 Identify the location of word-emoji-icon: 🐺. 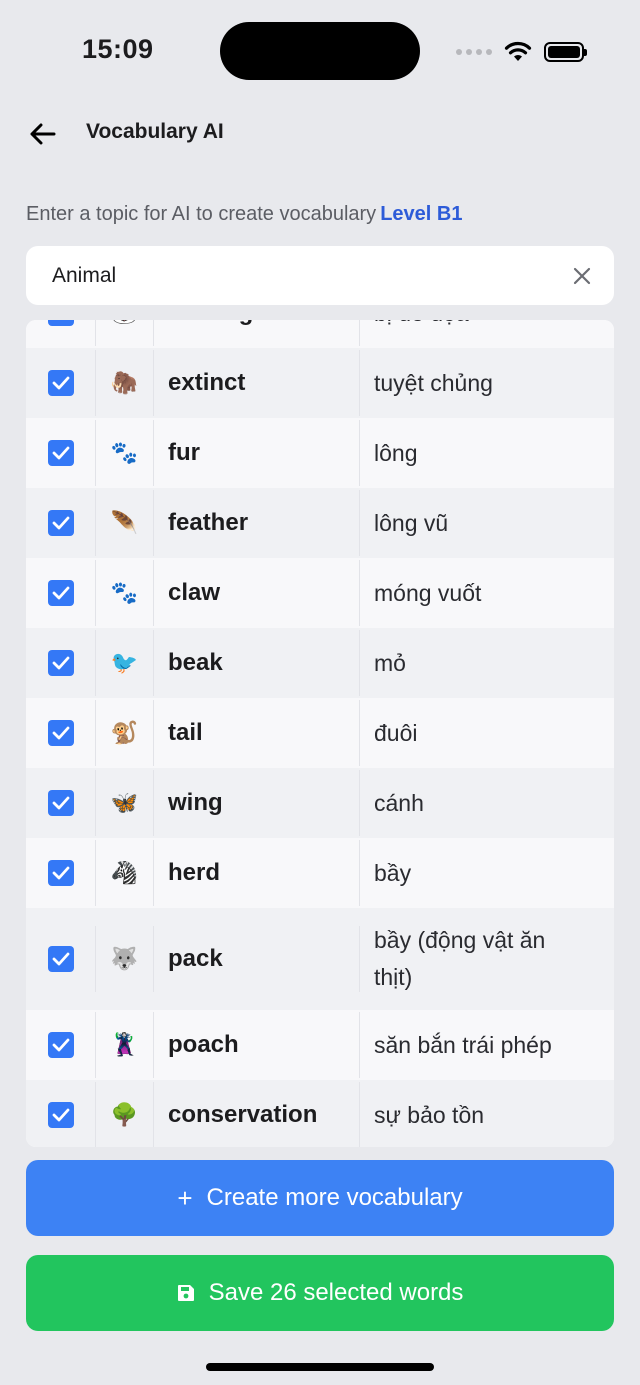
(125, 959).